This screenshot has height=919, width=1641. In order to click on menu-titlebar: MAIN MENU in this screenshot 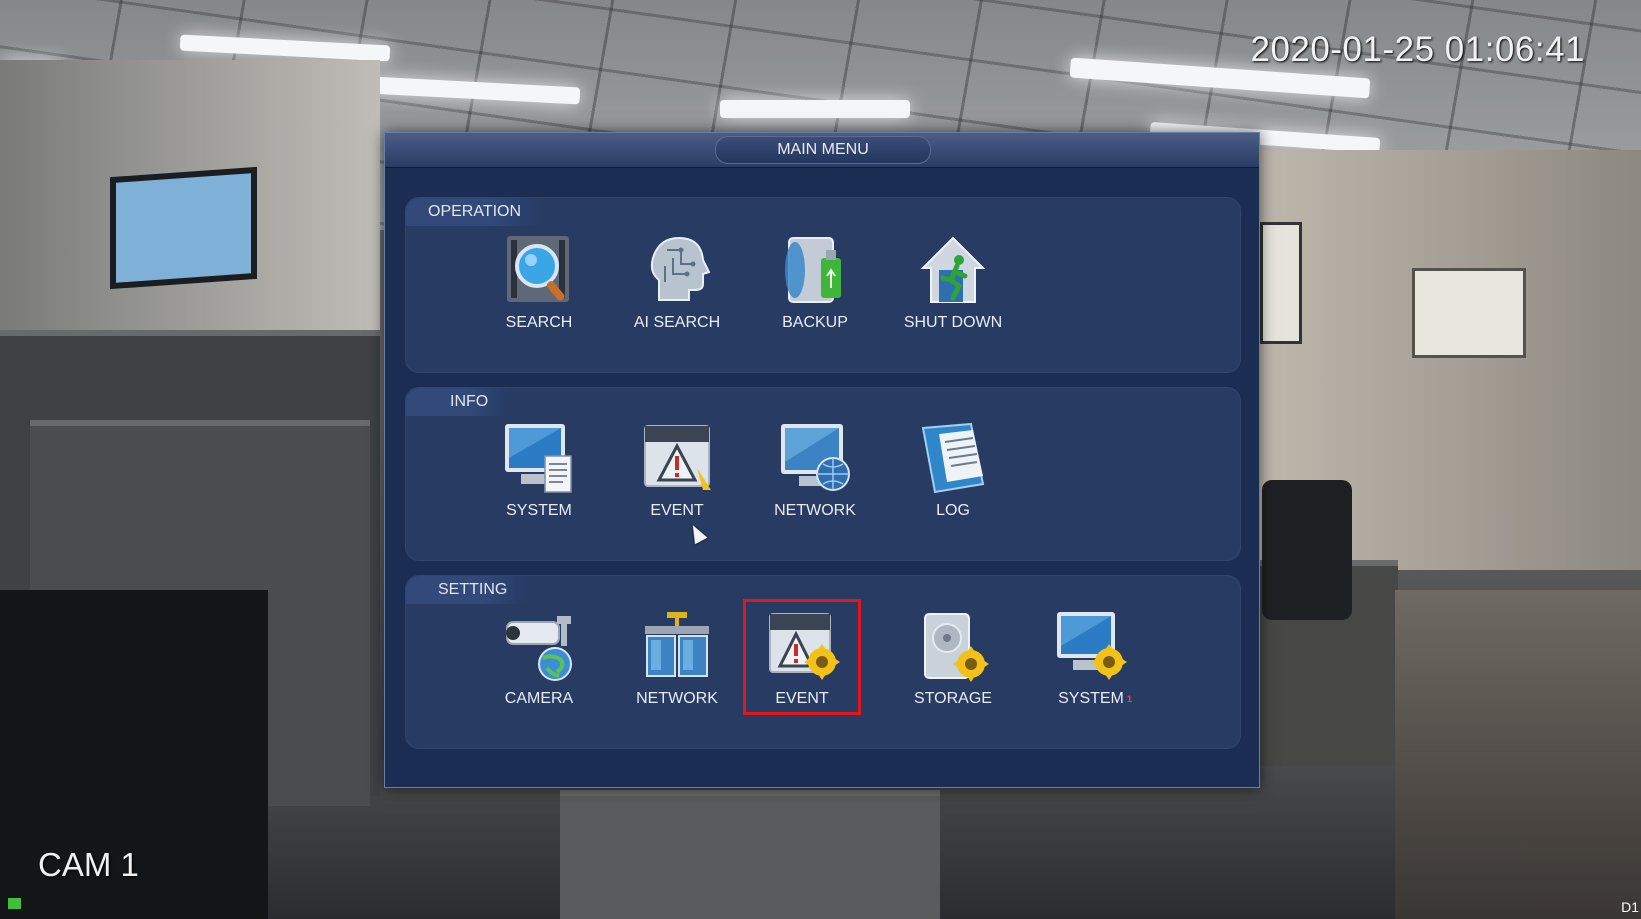, I will do `click(822, 150)`.